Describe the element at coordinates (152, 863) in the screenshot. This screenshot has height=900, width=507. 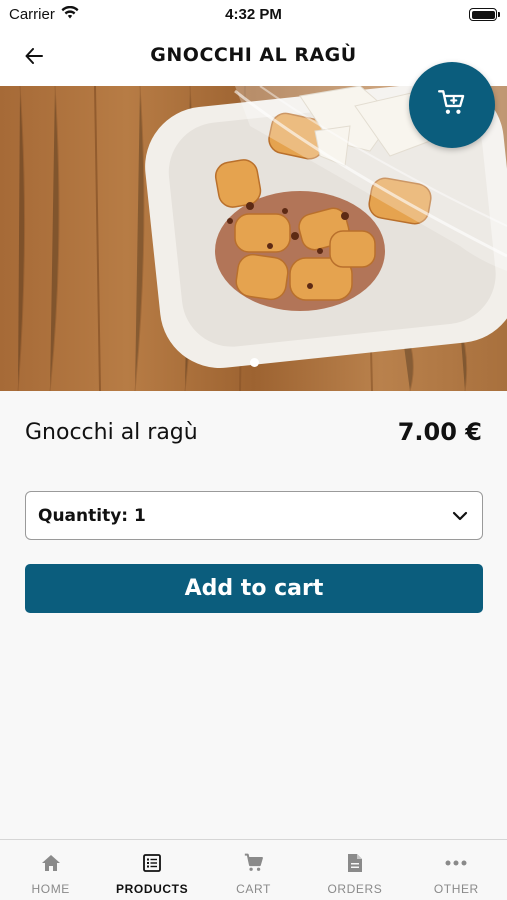
I see `list-icon` at that location.